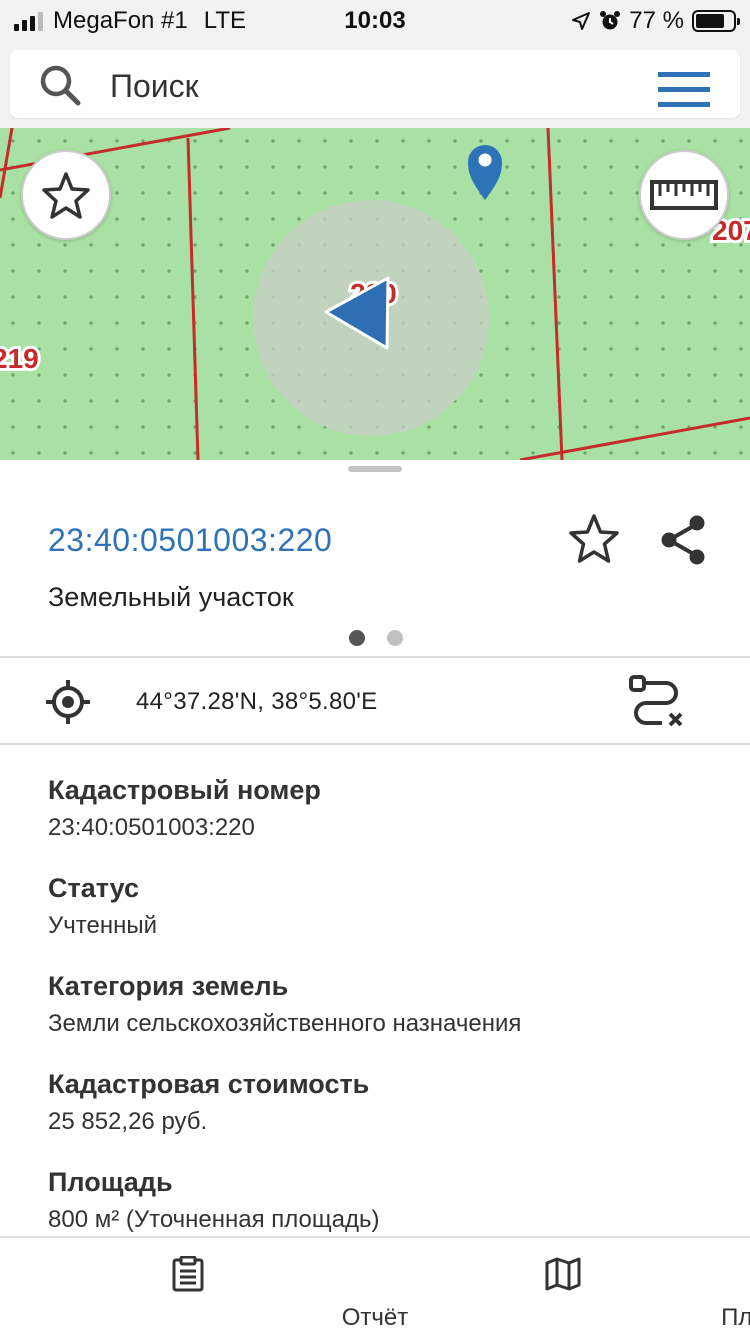 The image size is (750, 1334). I want to click on route-icon, so click(657, 702).